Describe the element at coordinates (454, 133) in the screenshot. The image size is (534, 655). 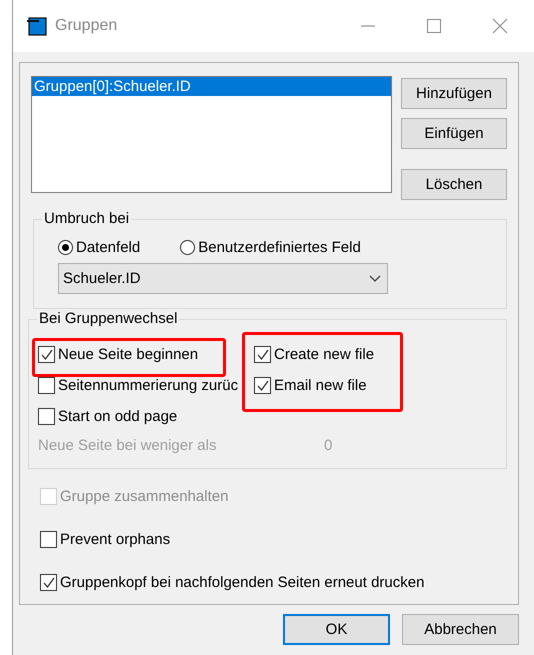
I see `dialog-button: Einfügen` at that location.